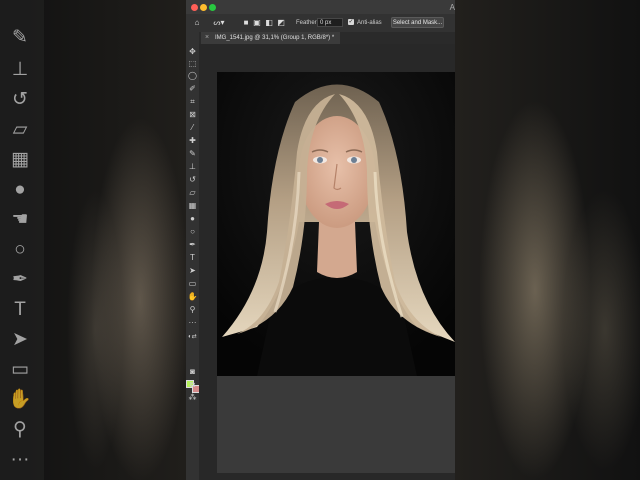 The width and height of the screenshot is (640, 480). I want to click on close-window-button, so click(194, 7).